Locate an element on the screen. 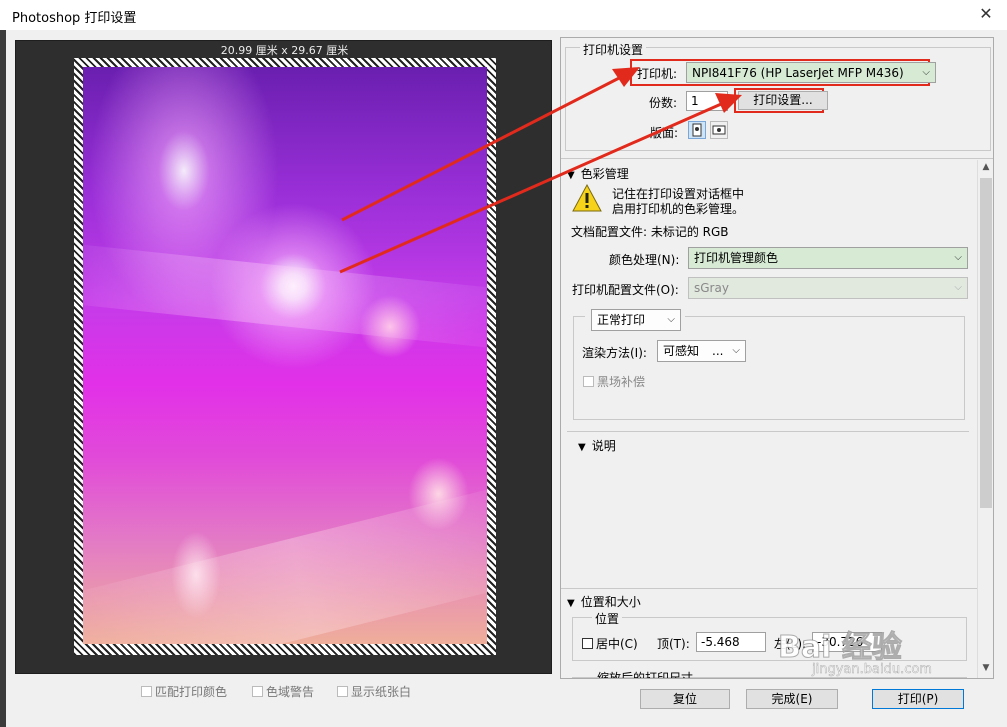 This screenshot has height=727, width=1007. section-title: 色彩管理 is located at coordinates (604, 174).